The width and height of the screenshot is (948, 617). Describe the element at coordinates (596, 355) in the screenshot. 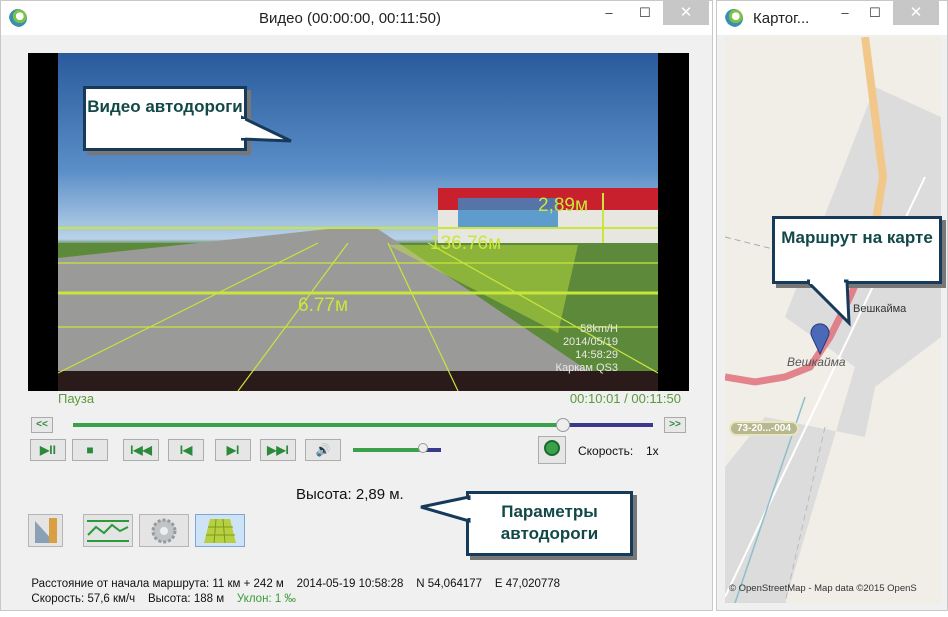

I see `osd-time: 14:58:29` at that location.